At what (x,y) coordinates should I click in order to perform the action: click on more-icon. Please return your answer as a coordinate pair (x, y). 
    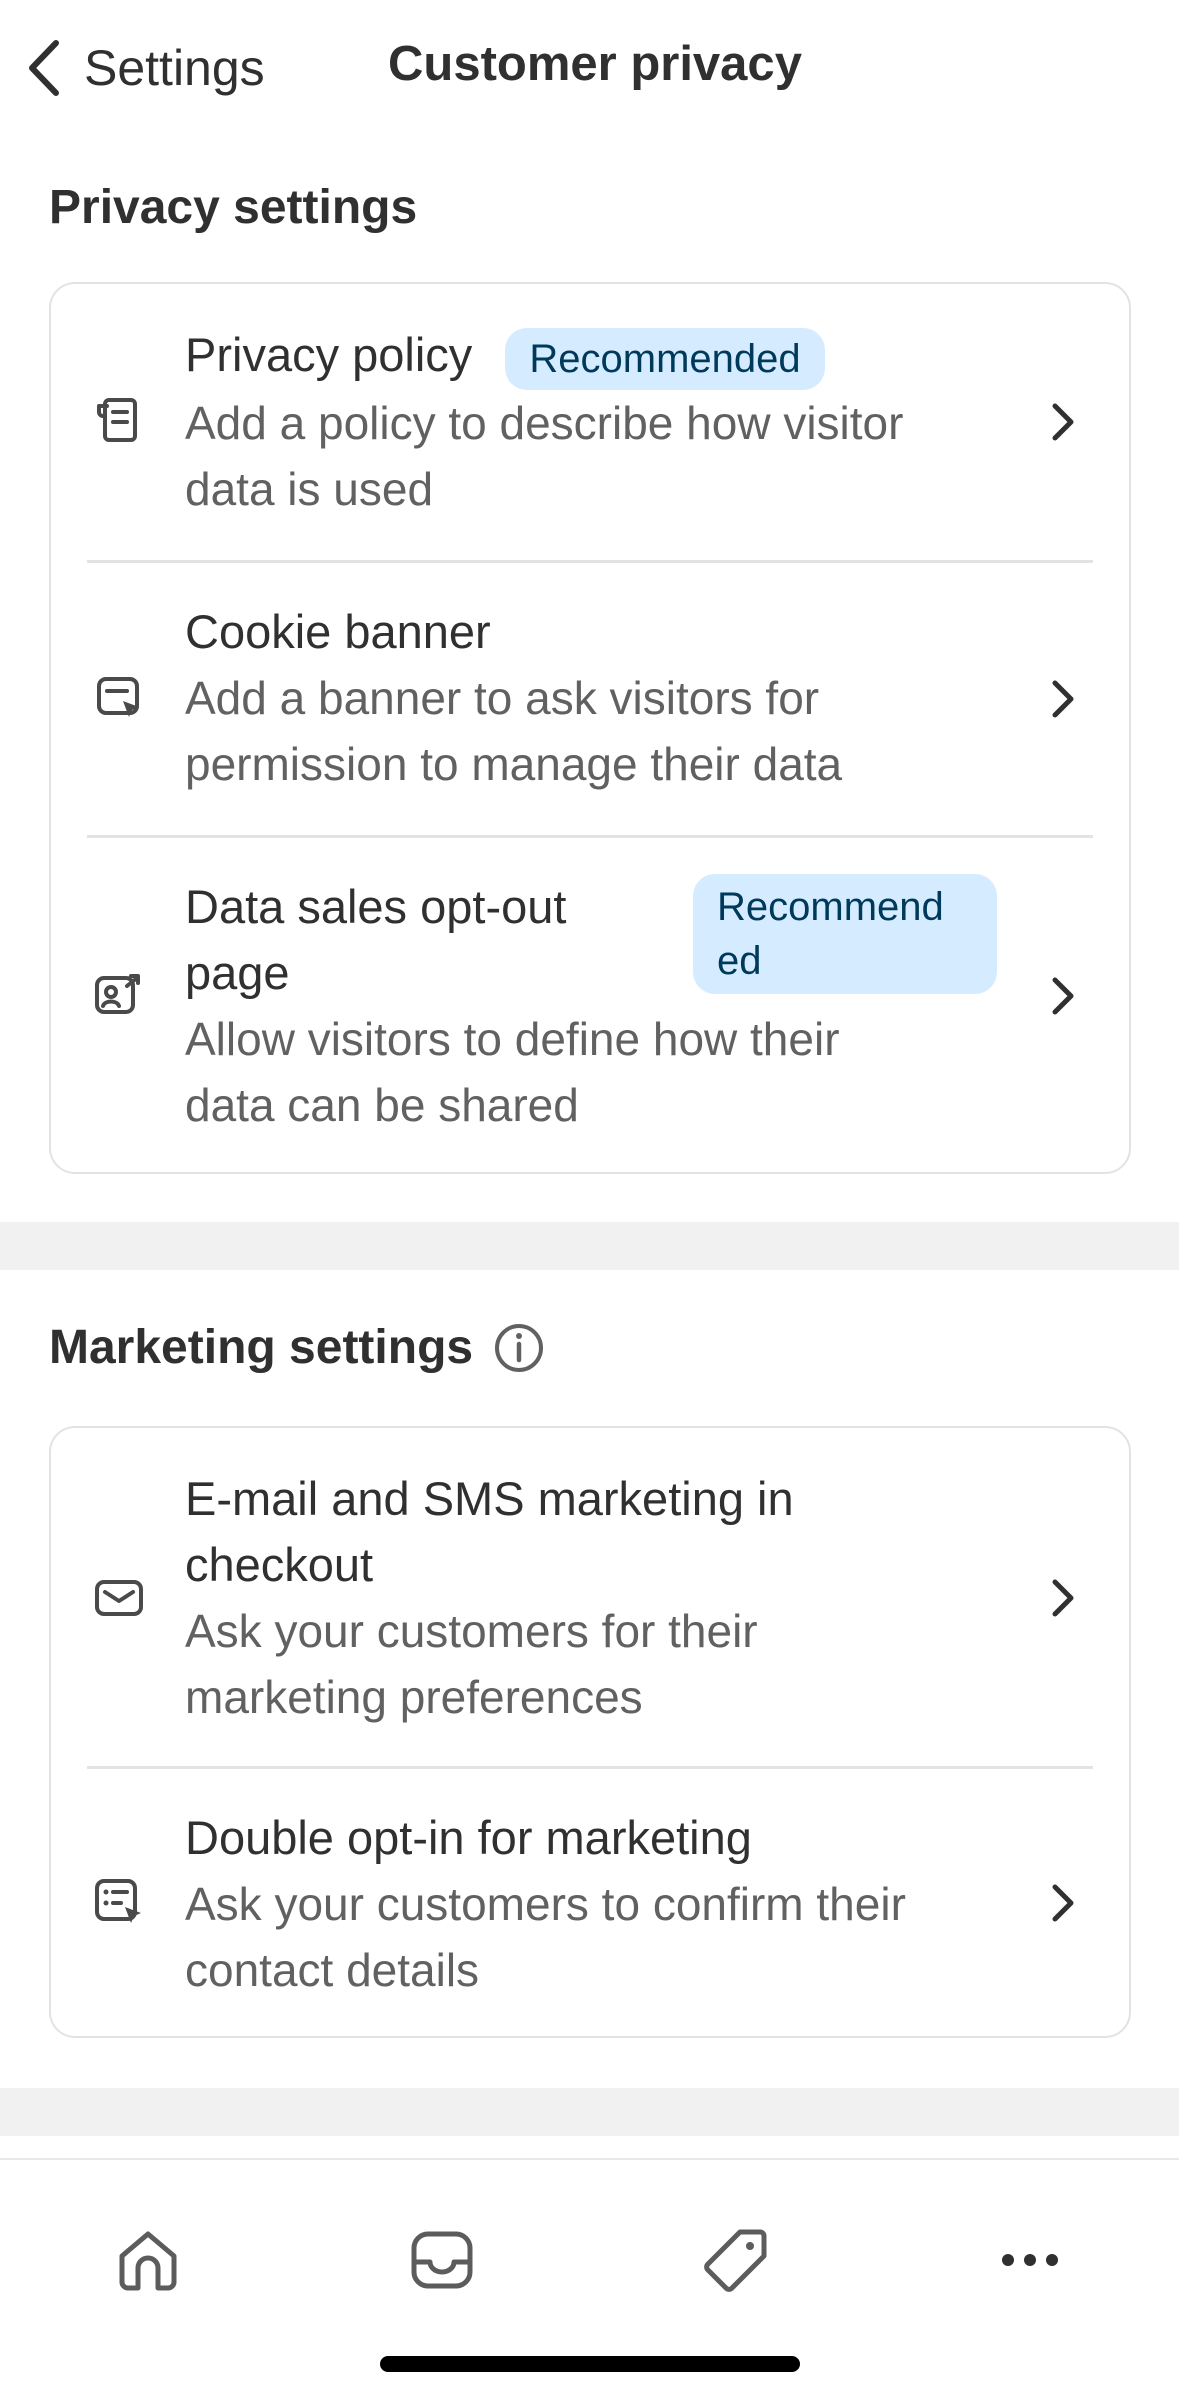
    Looking at the image, I should click on (1030, 2260).